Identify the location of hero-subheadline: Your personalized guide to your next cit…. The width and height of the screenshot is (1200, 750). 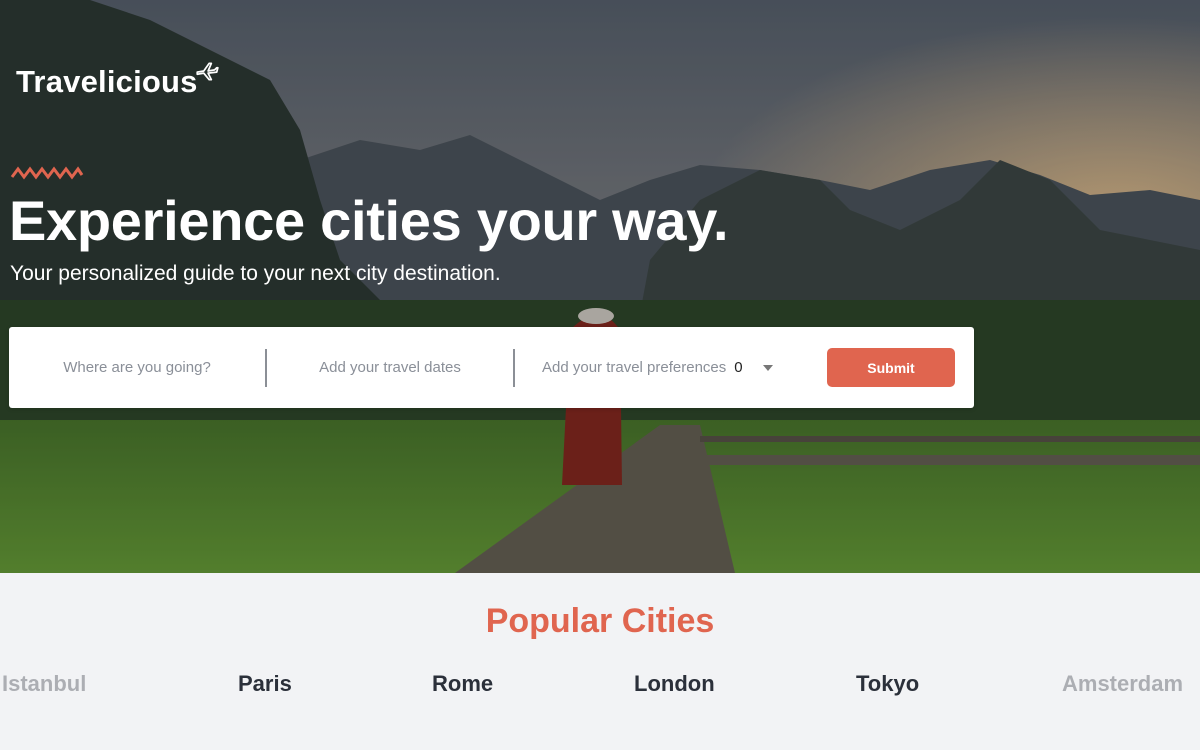
(255, 273).